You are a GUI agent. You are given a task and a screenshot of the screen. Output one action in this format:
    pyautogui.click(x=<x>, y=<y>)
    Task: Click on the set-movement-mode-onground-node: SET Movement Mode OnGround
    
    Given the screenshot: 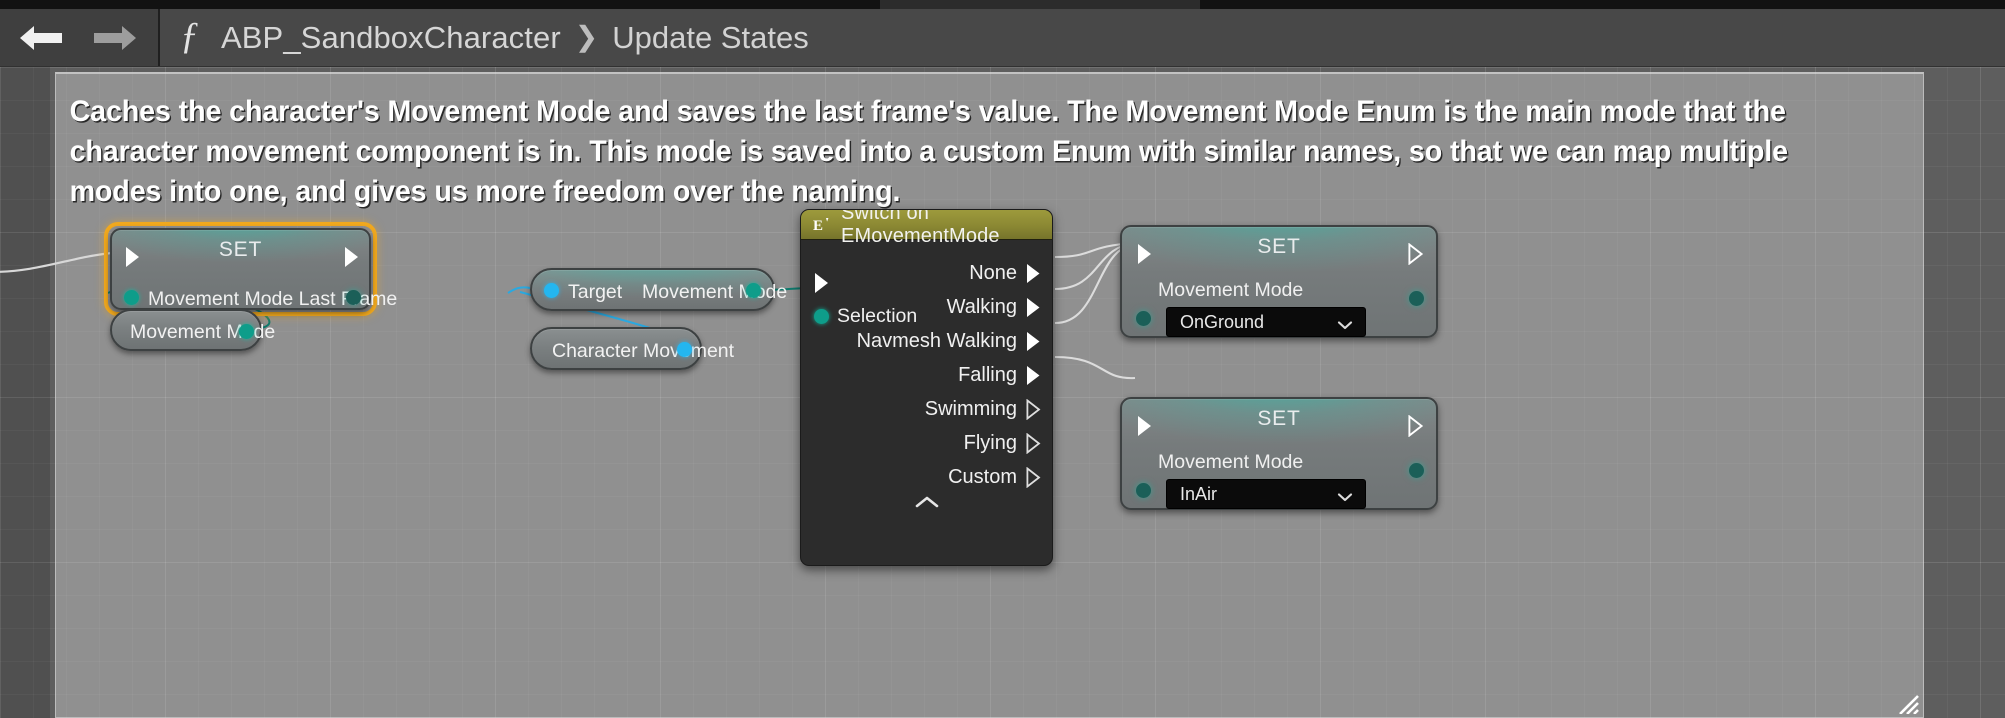 What is the action you would take?
    pyautogui.click(x=1279, y=281)
    